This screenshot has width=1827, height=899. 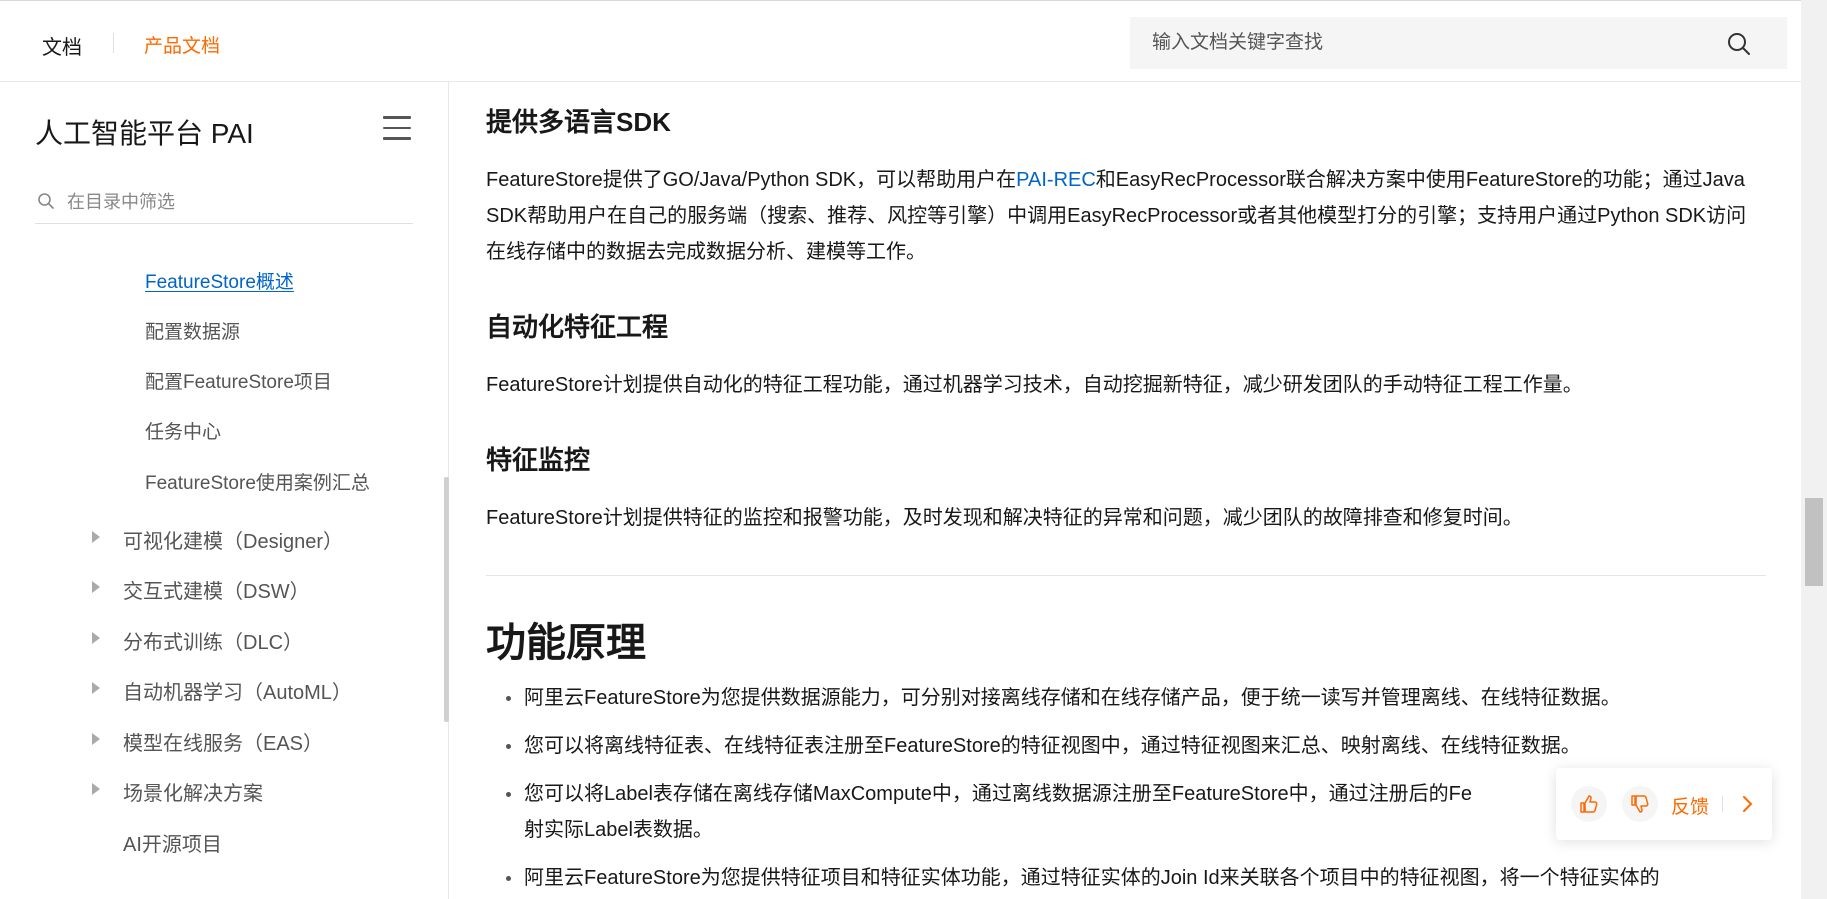 What do you see at coordinates (1814, 542) in the screenshot?
I see `page-scrollbar-thumb` at bounding box center [1814, 542].